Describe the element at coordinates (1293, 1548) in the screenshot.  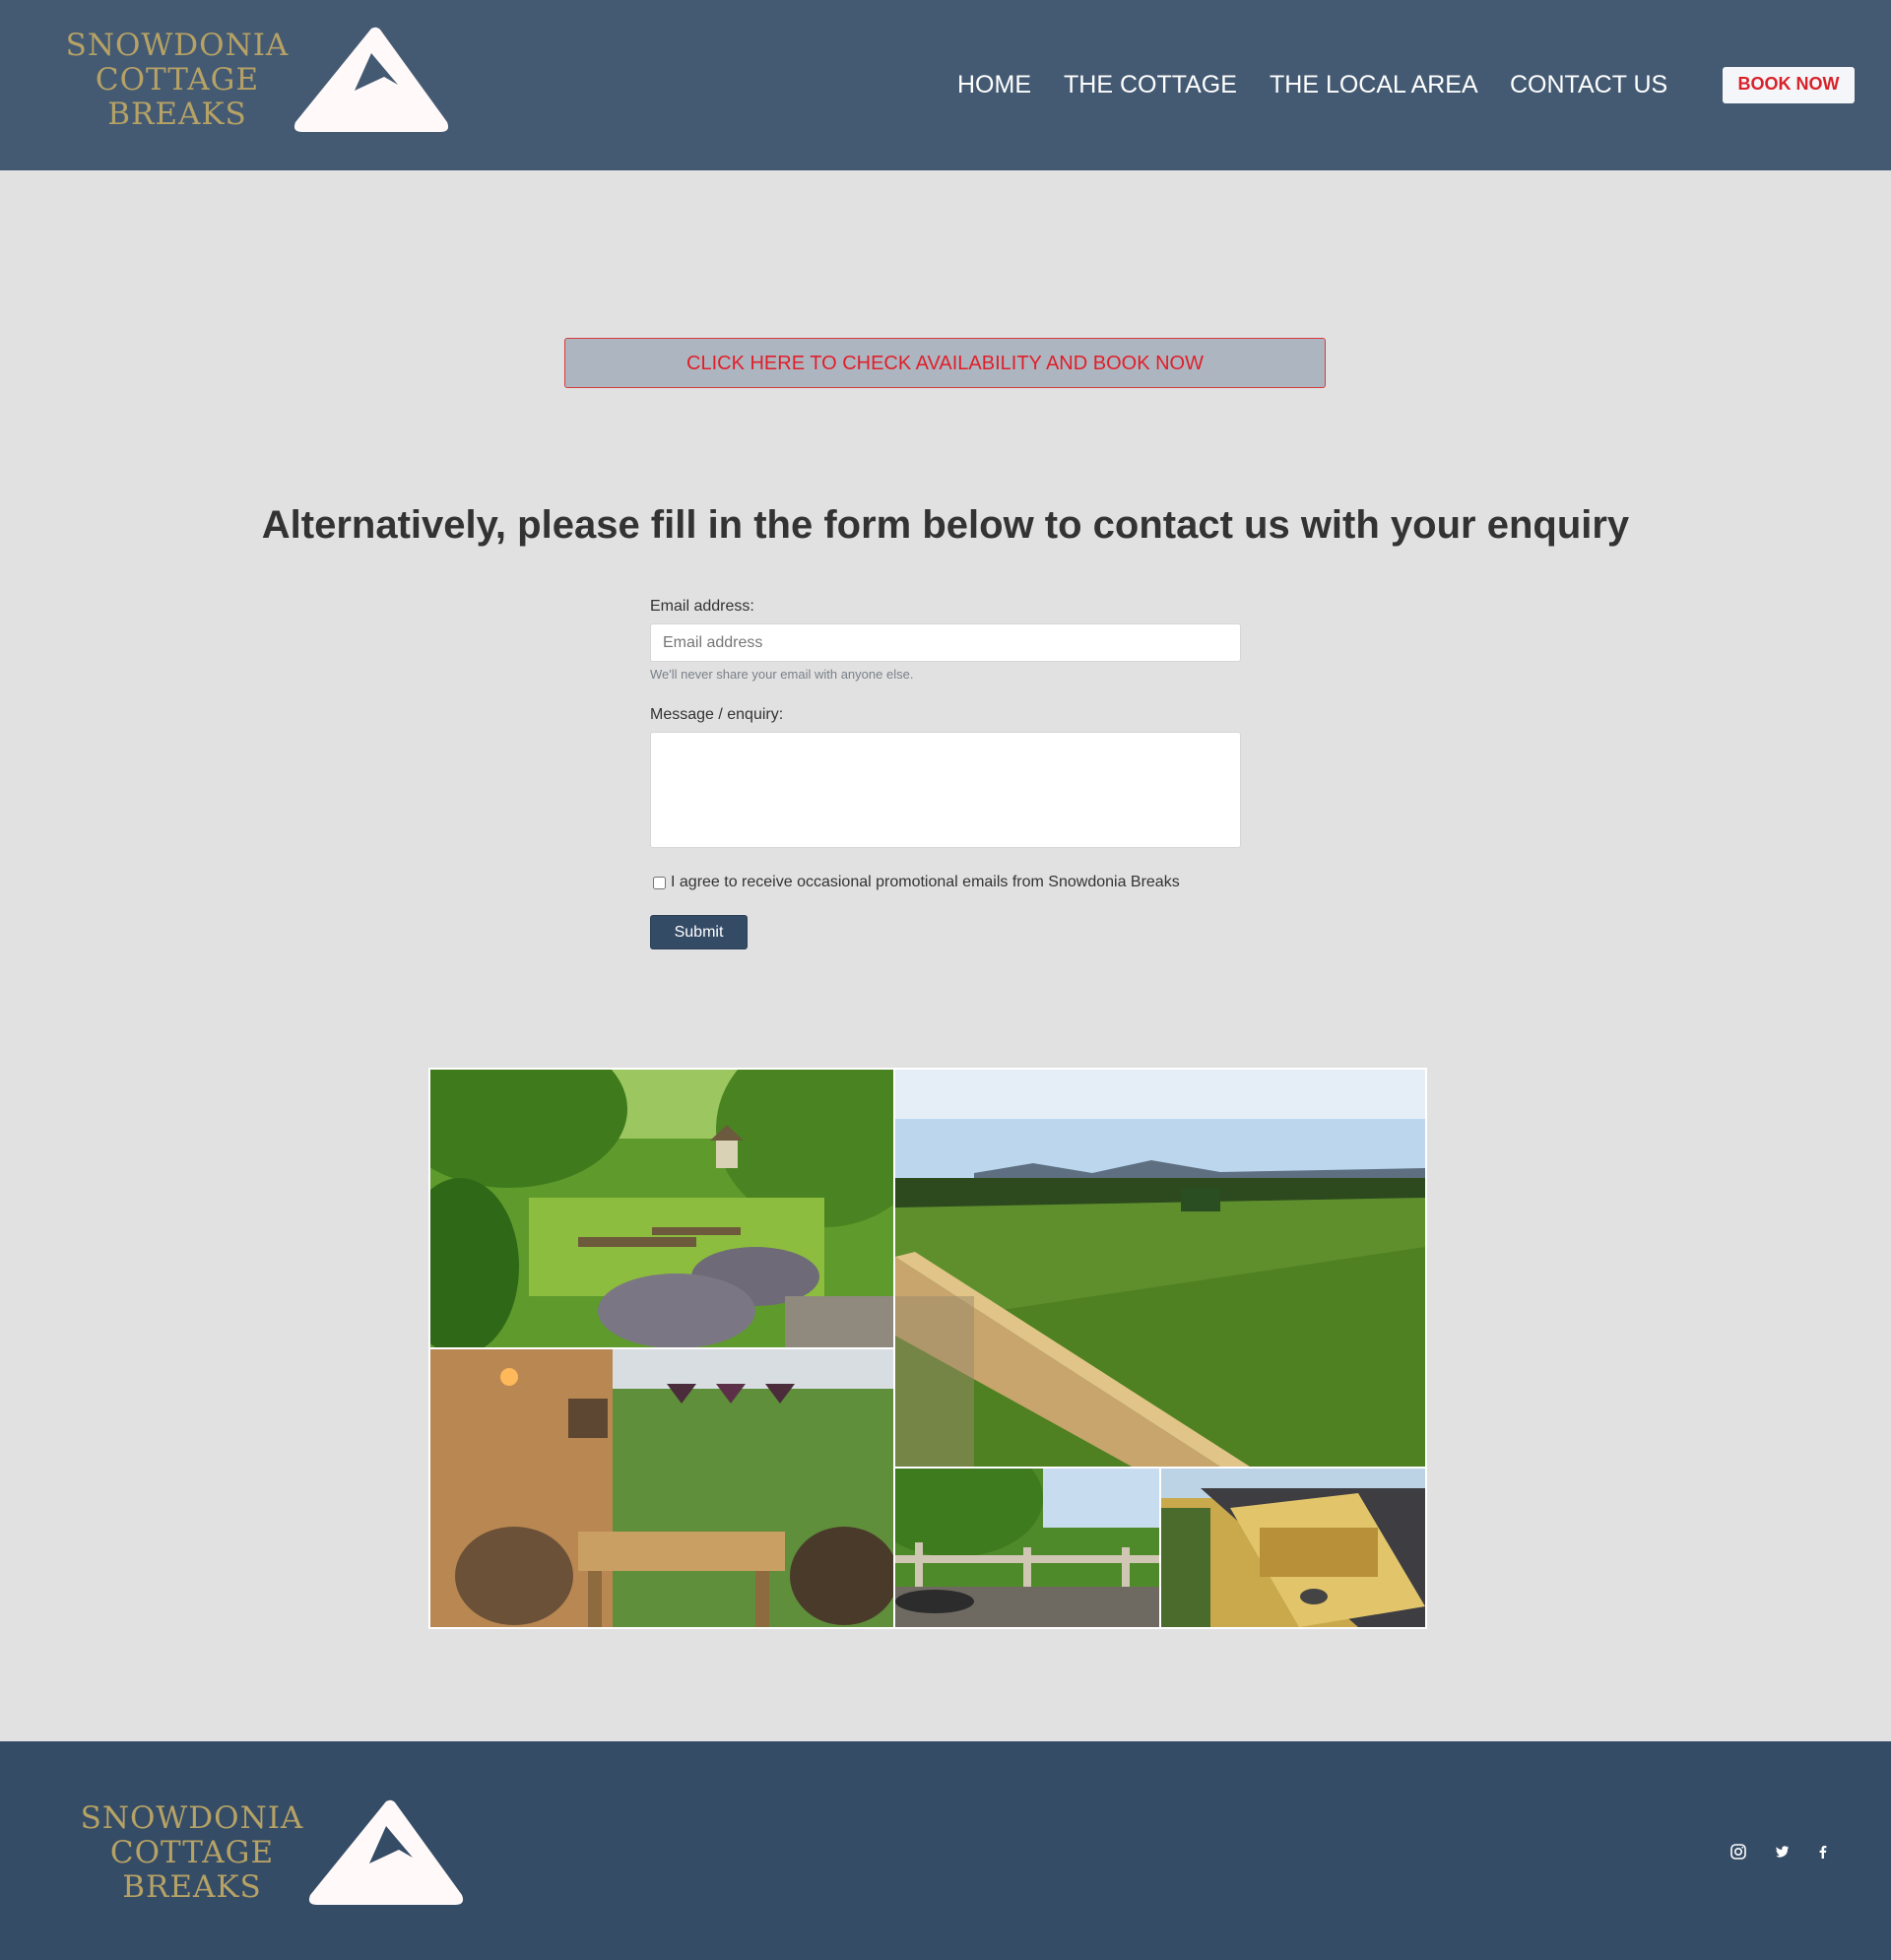
I see `hot-tub-deck-photo` at that location.